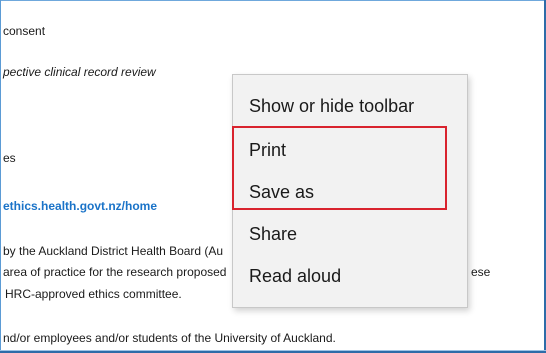 The height and width of the screenshot is (353, 546). What do you see at coordinates (267, 150) in the screenshot?
I see `menu-item-print: Print` at bounding box center [267, 150].